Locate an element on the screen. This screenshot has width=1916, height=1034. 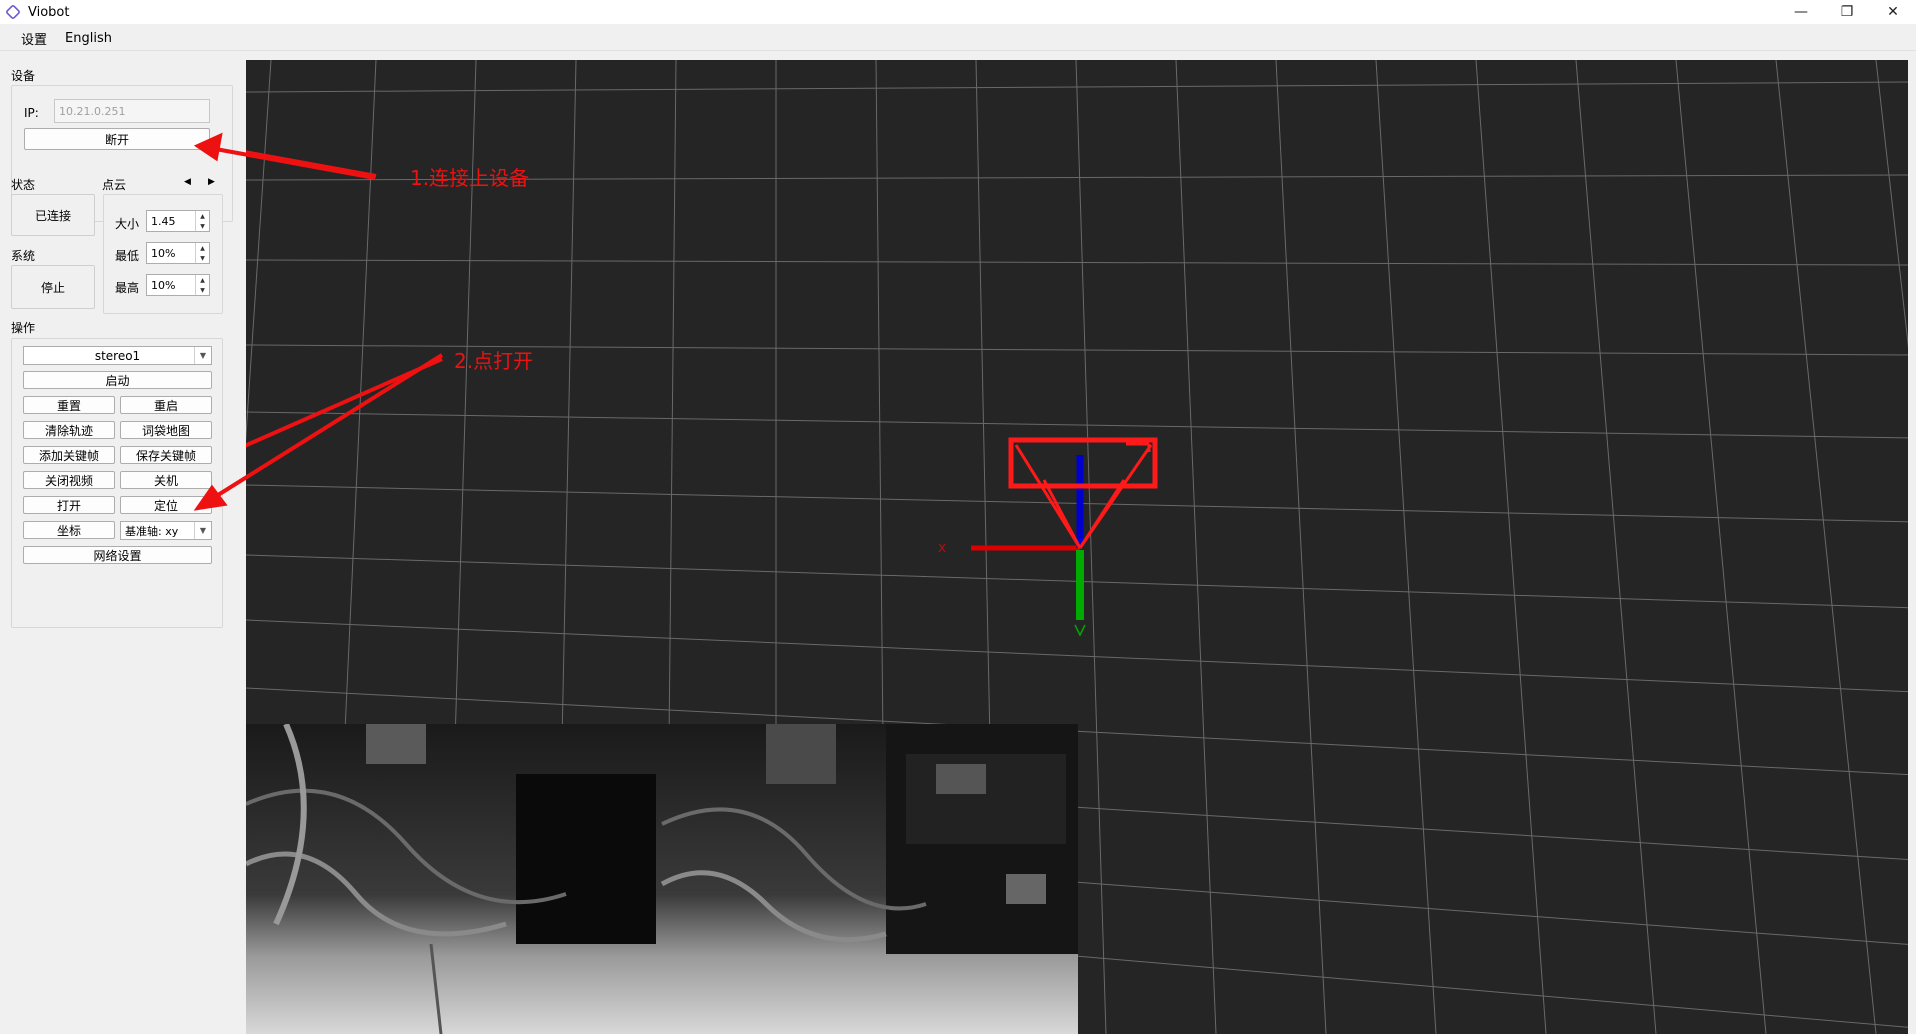
coordinate-axes: x is located at coordinates (1048, 537).